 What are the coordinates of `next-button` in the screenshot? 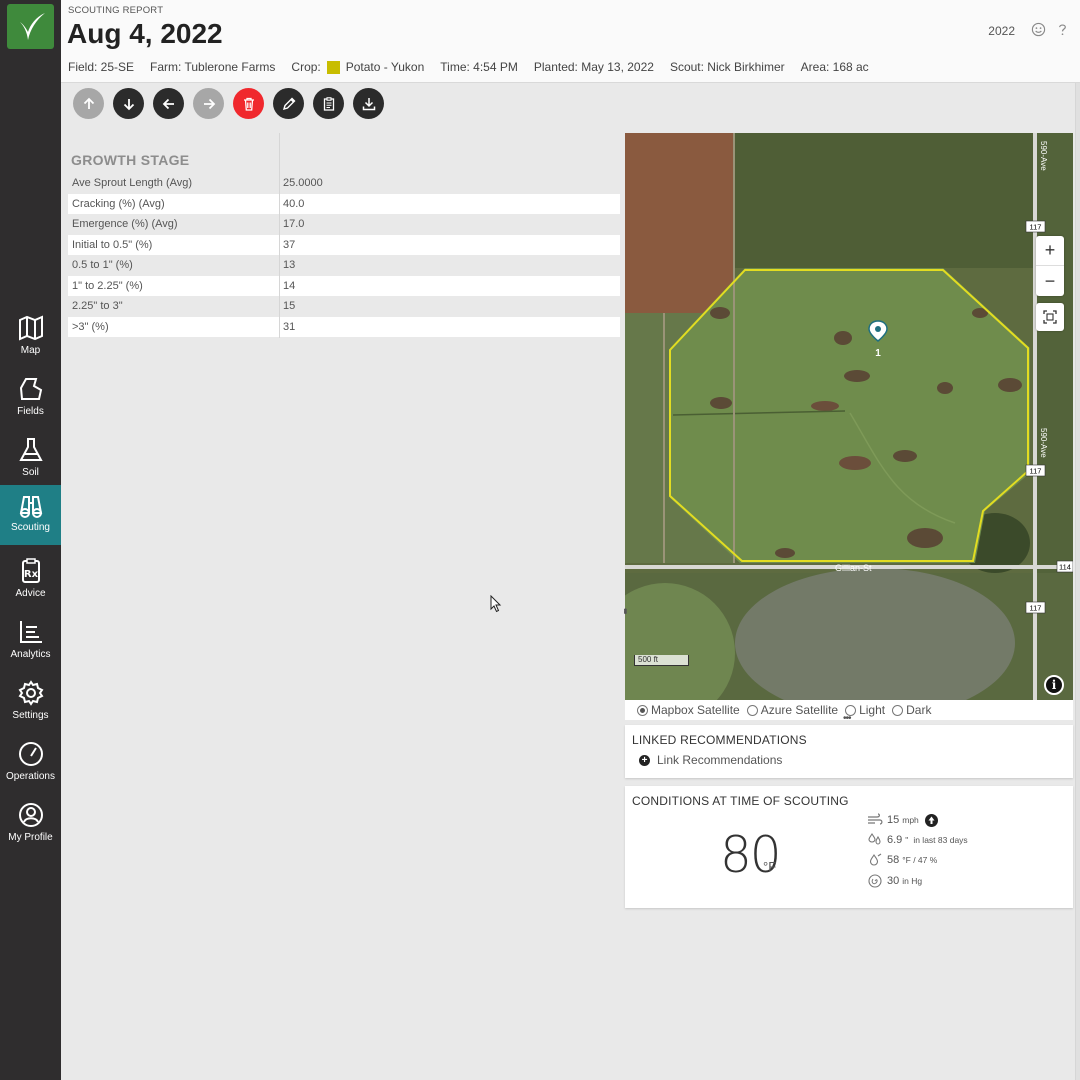 It's located at (208, 103).